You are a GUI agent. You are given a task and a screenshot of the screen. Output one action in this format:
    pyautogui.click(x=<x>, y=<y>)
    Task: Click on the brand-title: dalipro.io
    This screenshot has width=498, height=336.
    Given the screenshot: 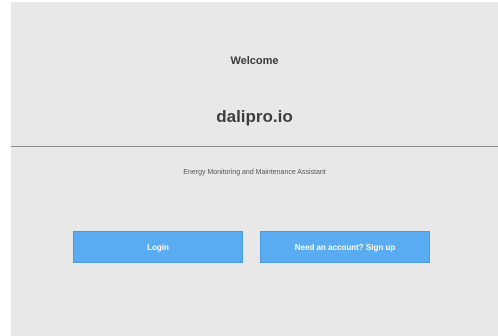 What is the action you would take?
    pyautogui.click(x=254, y=116)
    